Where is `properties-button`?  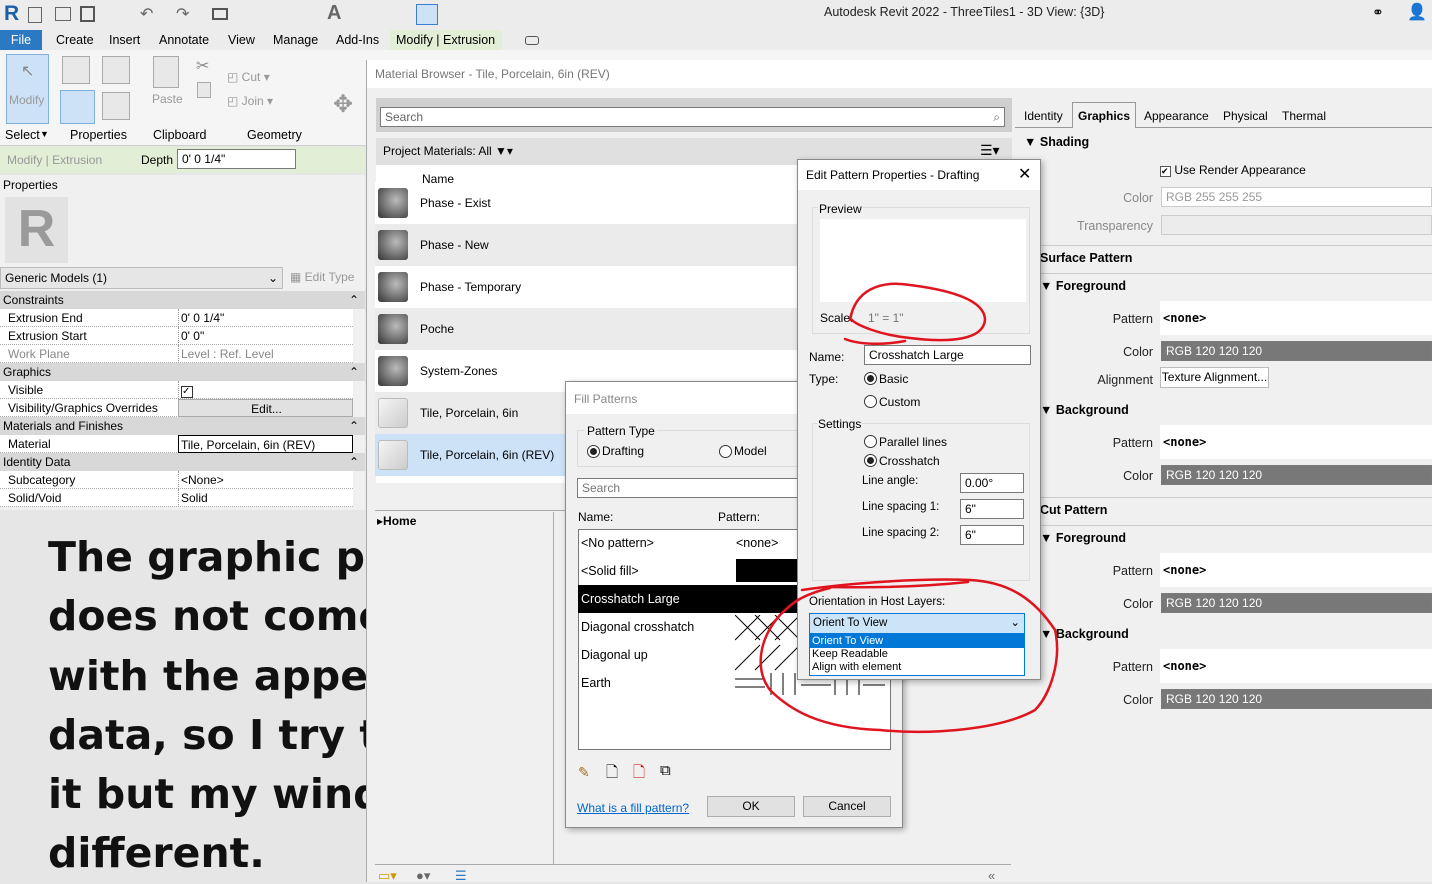 properties-button is located at coordinates (77, 107).